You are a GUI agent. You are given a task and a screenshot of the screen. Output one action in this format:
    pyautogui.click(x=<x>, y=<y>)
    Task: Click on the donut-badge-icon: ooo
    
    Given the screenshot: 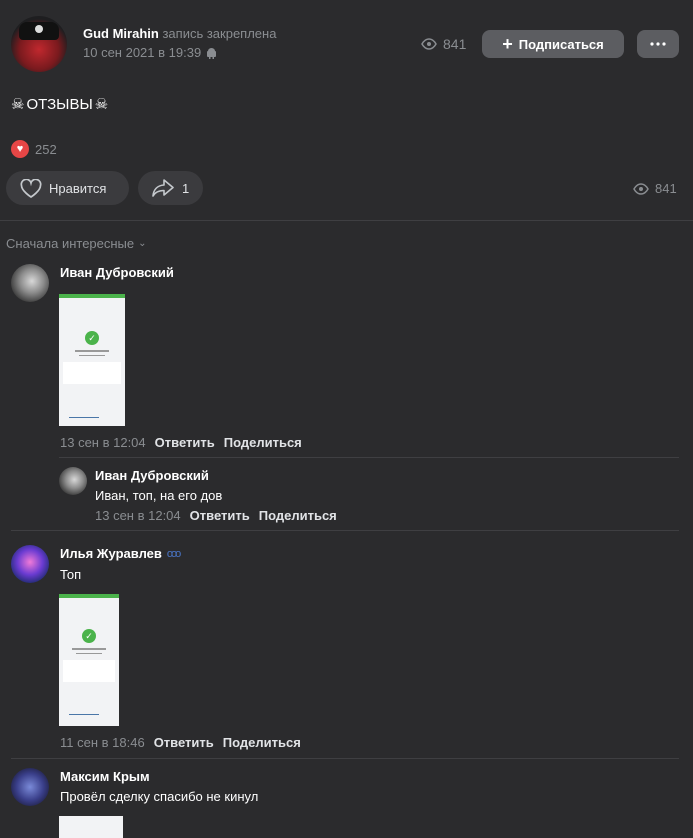 What is the action you would take?
    pyautogui.click(x=173, y=553)
    